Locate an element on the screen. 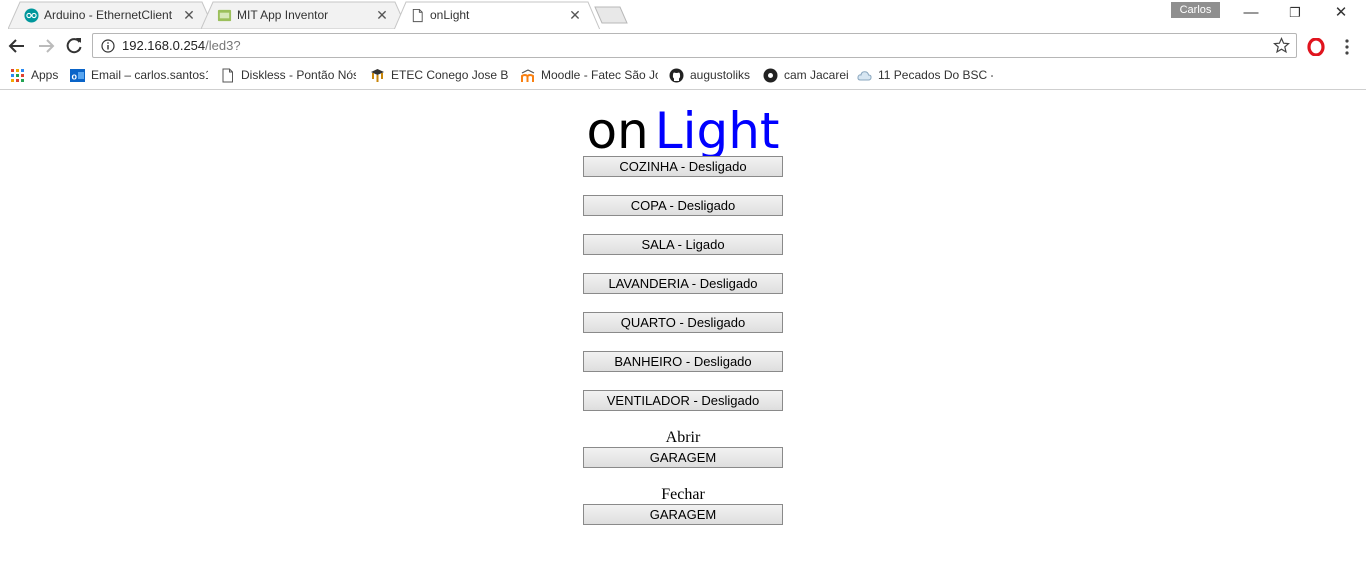  tab-app-inventor: MIT App Inventor ✕ is located at coordinates (304, 15).